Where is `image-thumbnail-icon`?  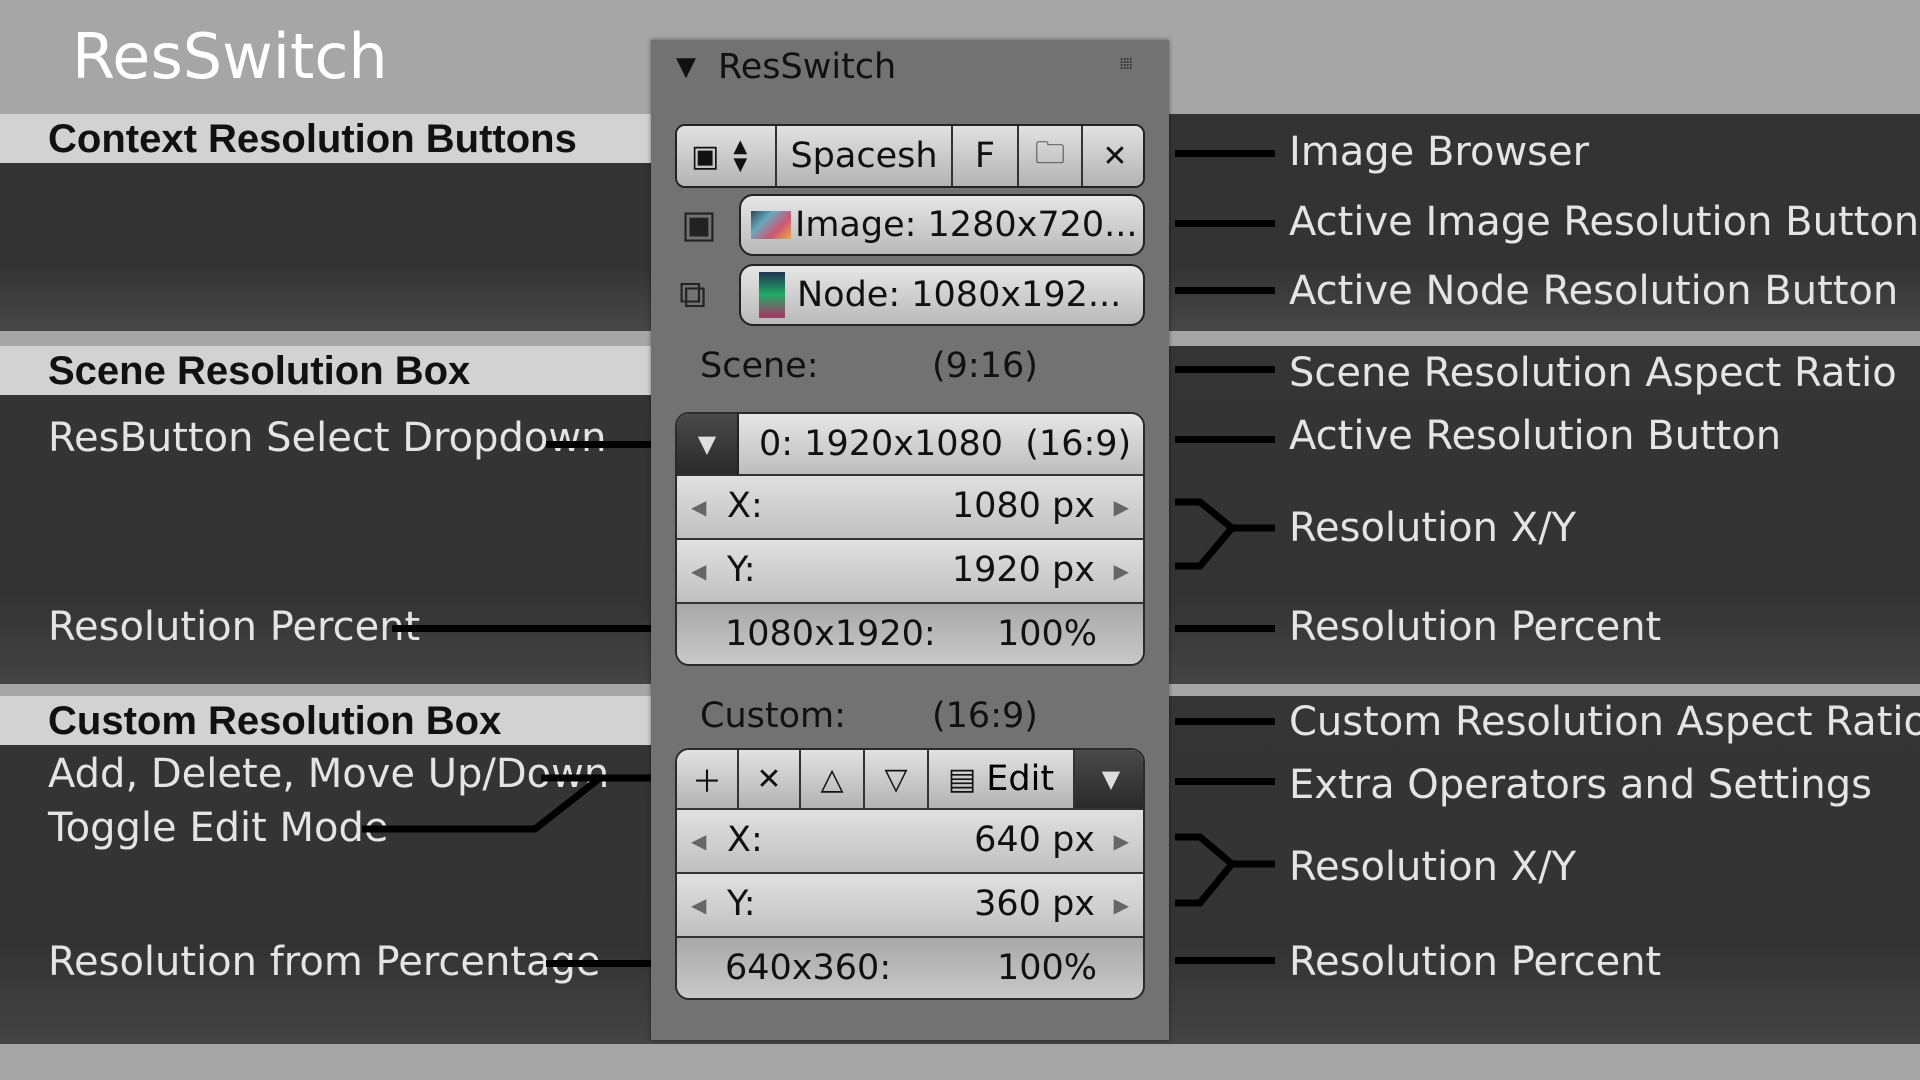 image-thumbnail-icon is located at coordinates (771, 225).